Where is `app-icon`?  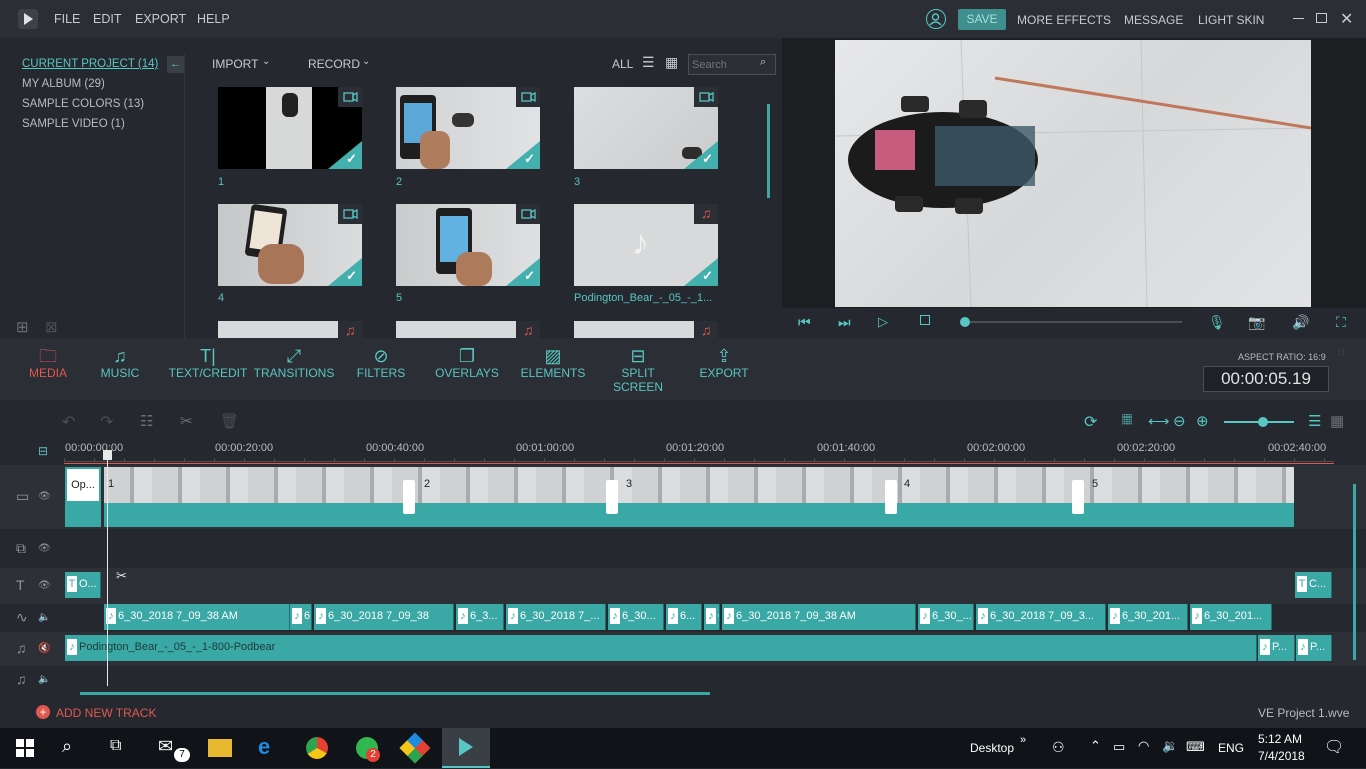 app-icon is located at coordinates (415, 748).